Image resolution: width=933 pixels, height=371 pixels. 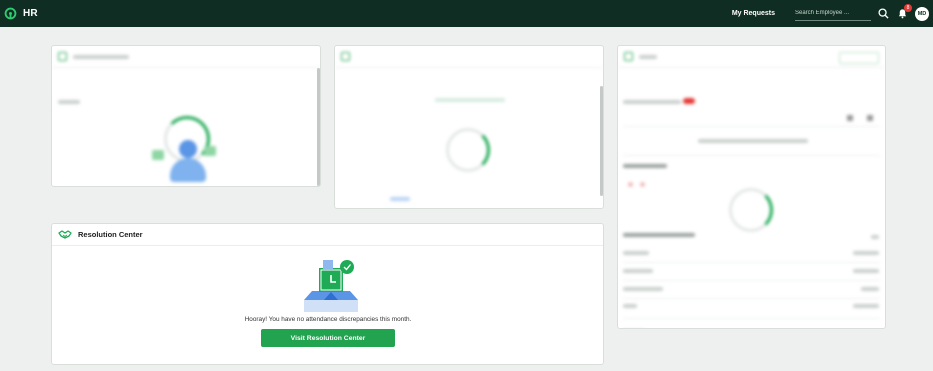 What do you see at coordinates (345, 56) in the screenshot?
I see `clipboard-icon` at bounding box center [345, 56].